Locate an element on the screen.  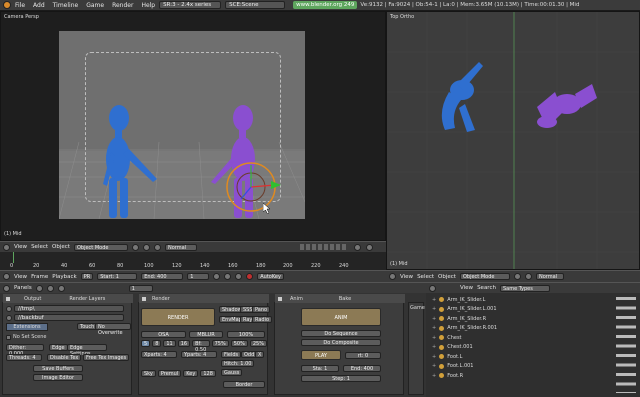
object-name: Foot.L is located at coordinates (454, 357).